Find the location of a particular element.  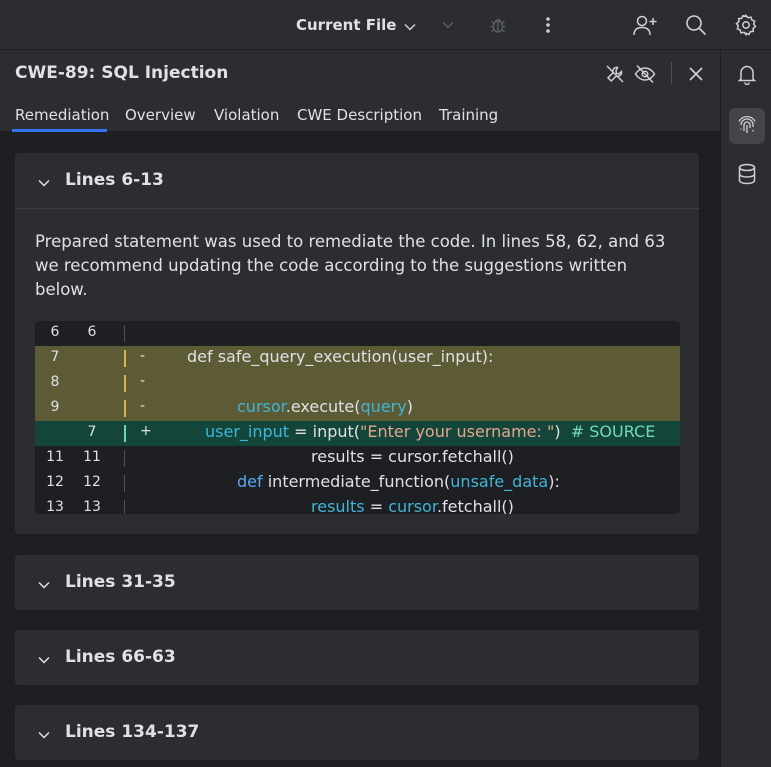

code-token: unsafe_data is located at coordinates (499, 481).